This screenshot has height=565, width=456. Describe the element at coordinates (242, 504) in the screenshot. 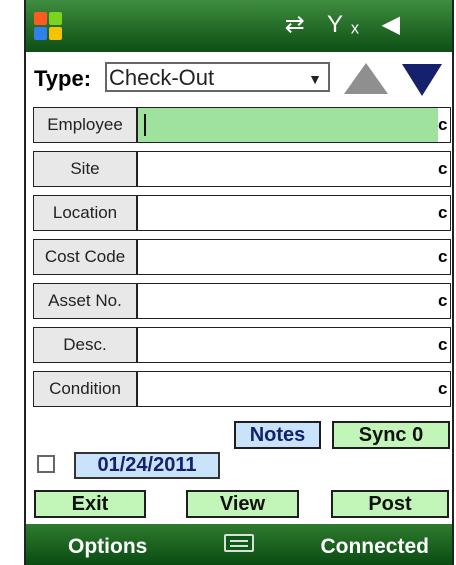

I see `view-button: View` at that location.